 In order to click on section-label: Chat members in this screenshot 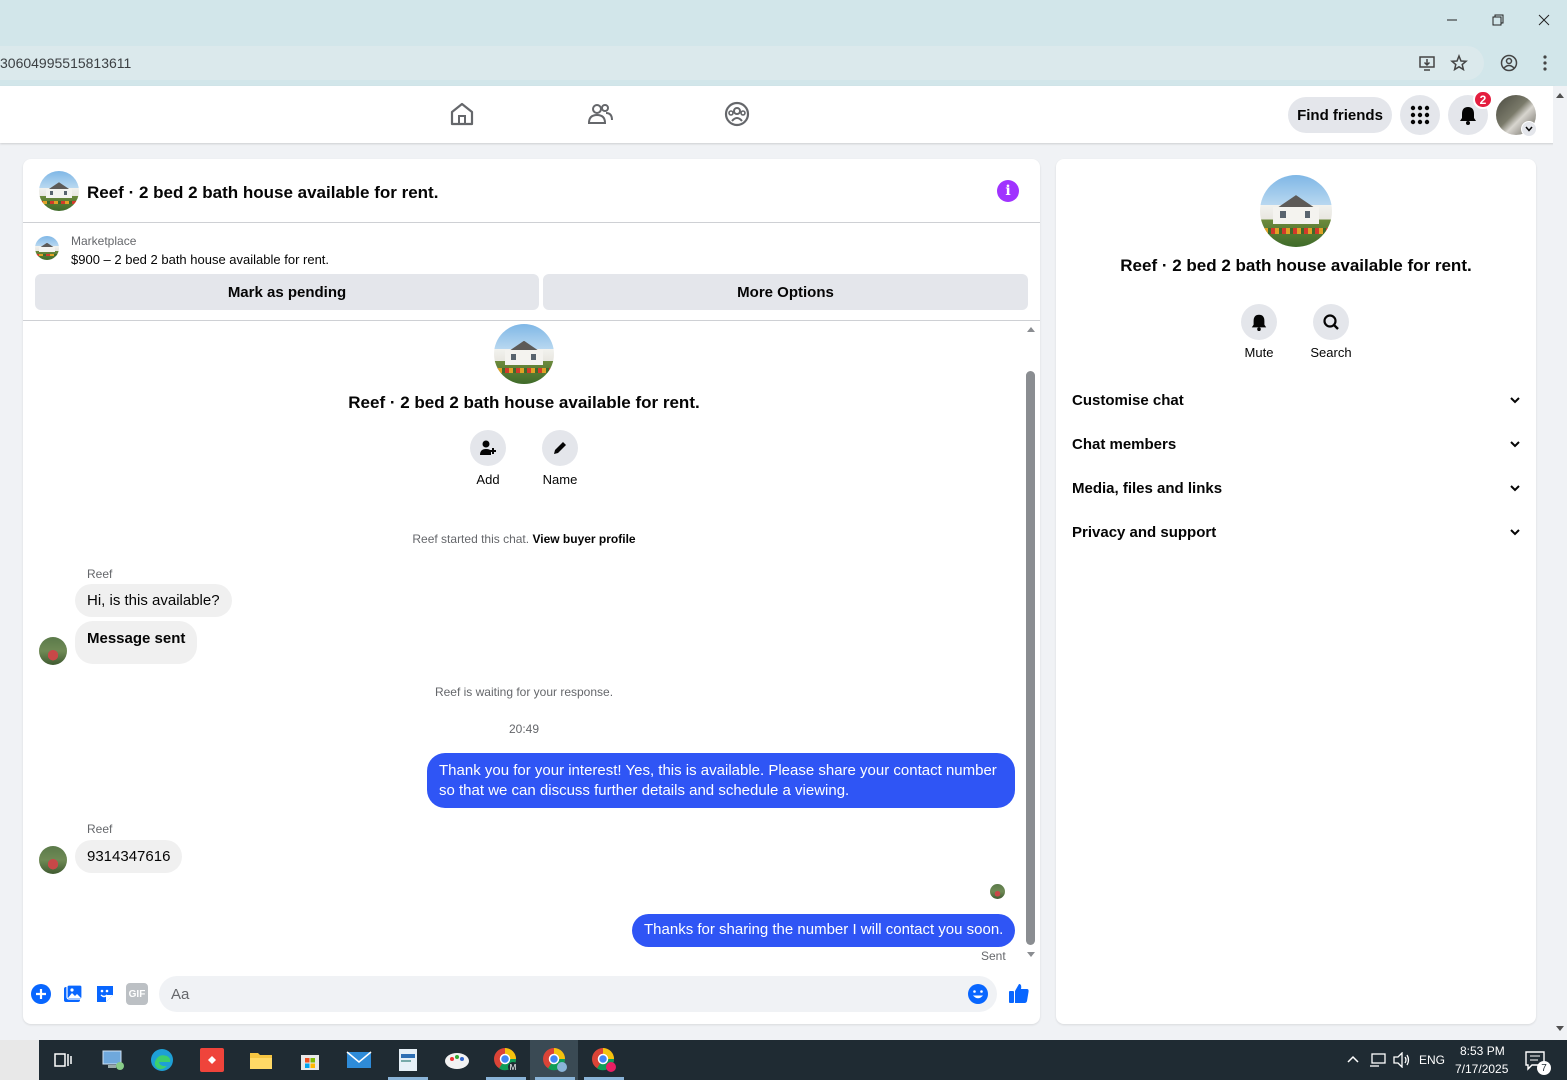, I will do `click(1124, 444)`.